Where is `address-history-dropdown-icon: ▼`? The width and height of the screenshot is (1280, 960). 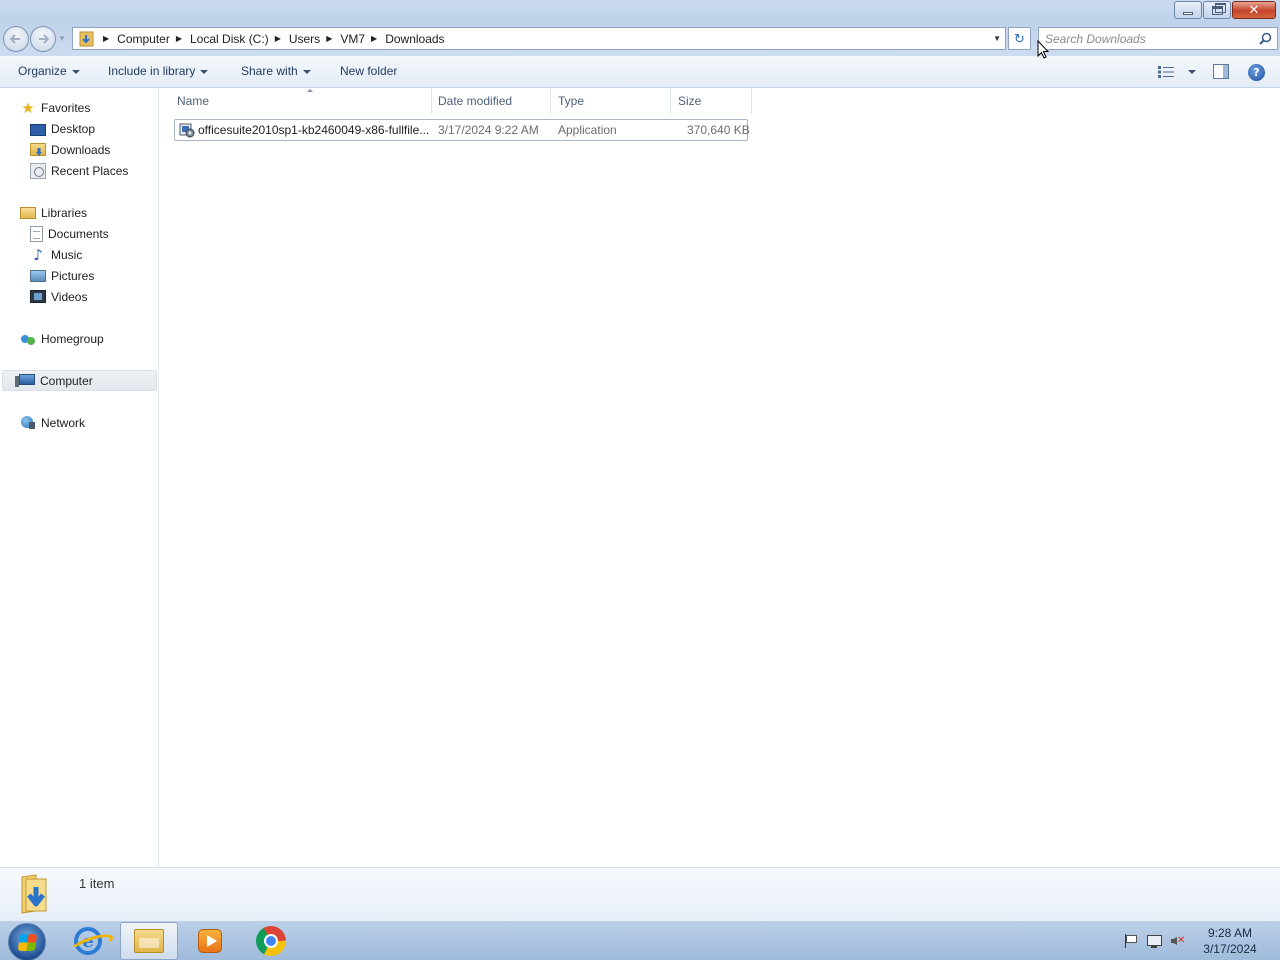
address-history-dropdown-icon: ▼ is located at coordinates (997, 38).